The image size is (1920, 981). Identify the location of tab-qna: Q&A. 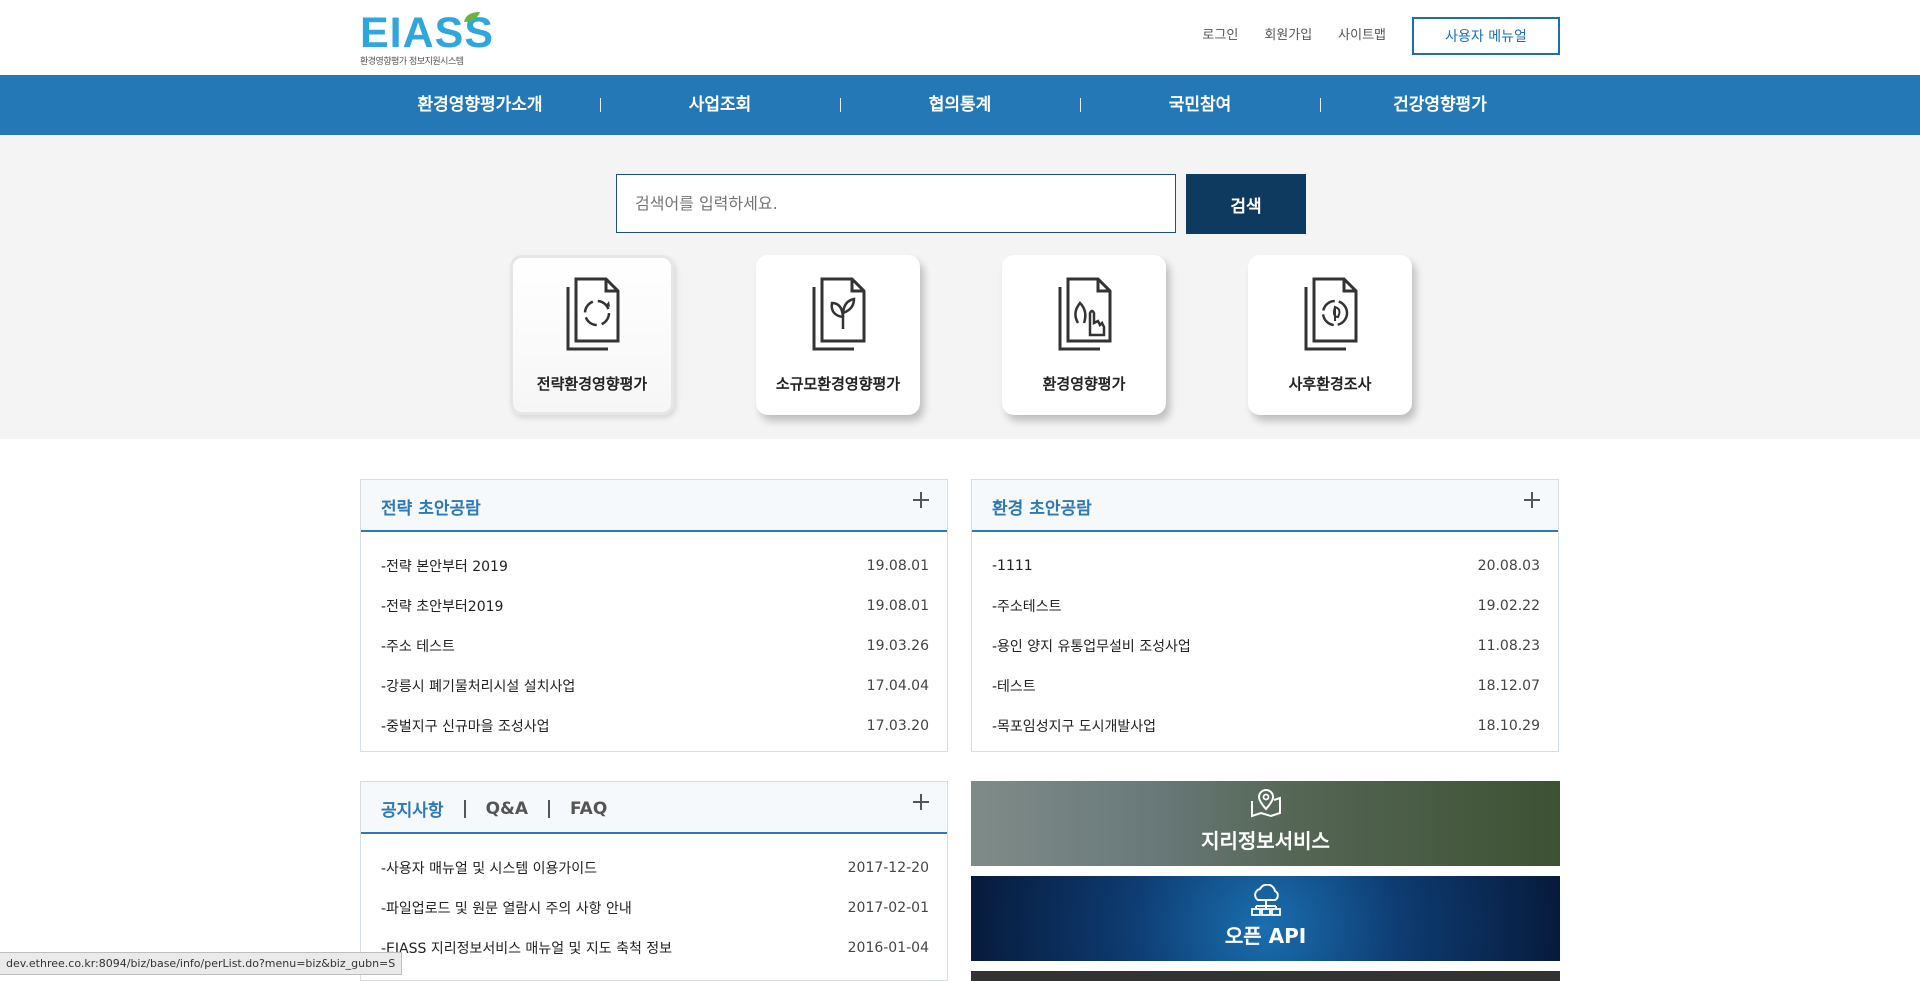
(507, 809).